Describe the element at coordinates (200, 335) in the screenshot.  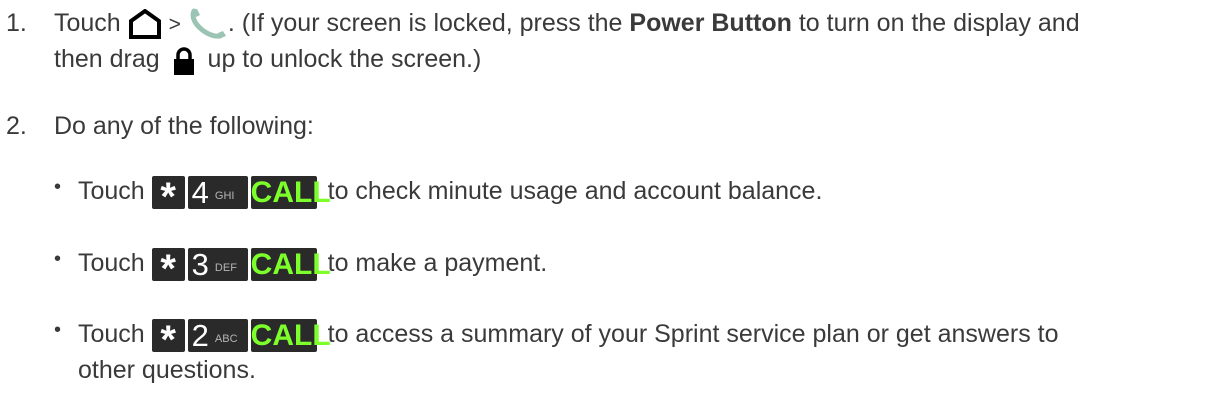
I see `key-digit: 2` at that location.